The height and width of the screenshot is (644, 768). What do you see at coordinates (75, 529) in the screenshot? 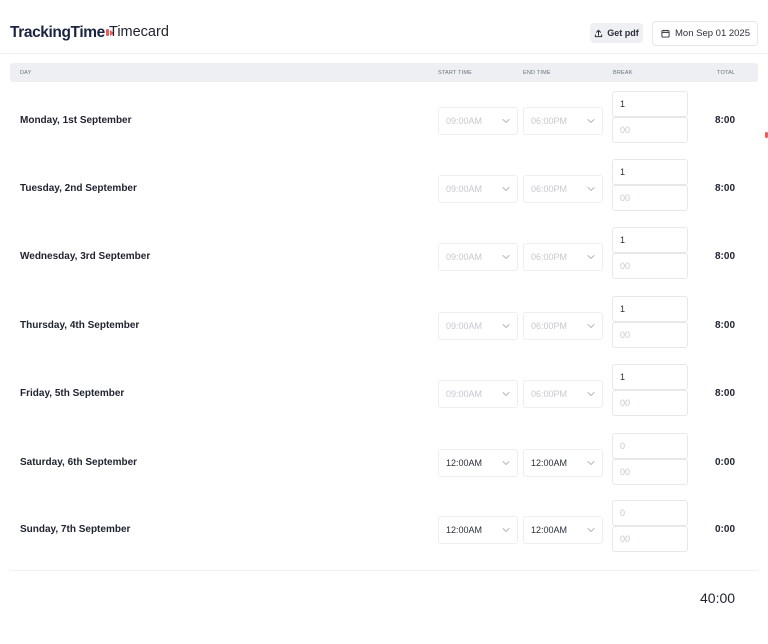
I see `day-label: Sunday, 7th September` at bounding box center [75, 529].